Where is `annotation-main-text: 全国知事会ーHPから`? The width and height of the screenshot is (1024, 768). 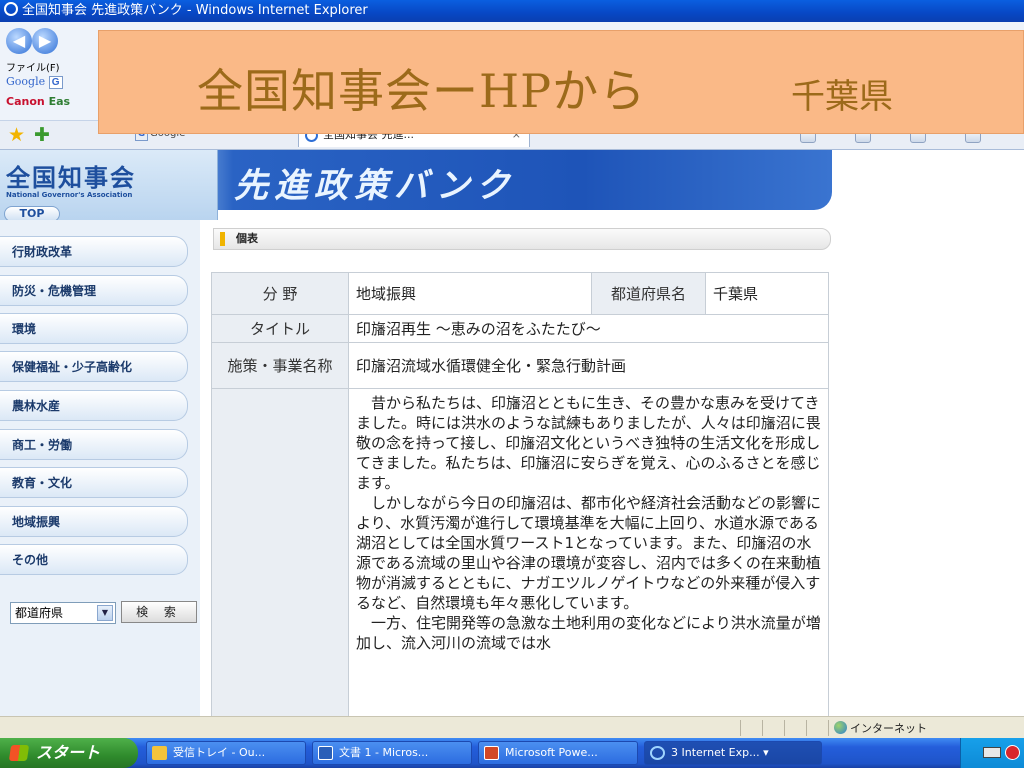 annotation-main-text: 全国知事会ーHPから is located at coordinates (422, 91).